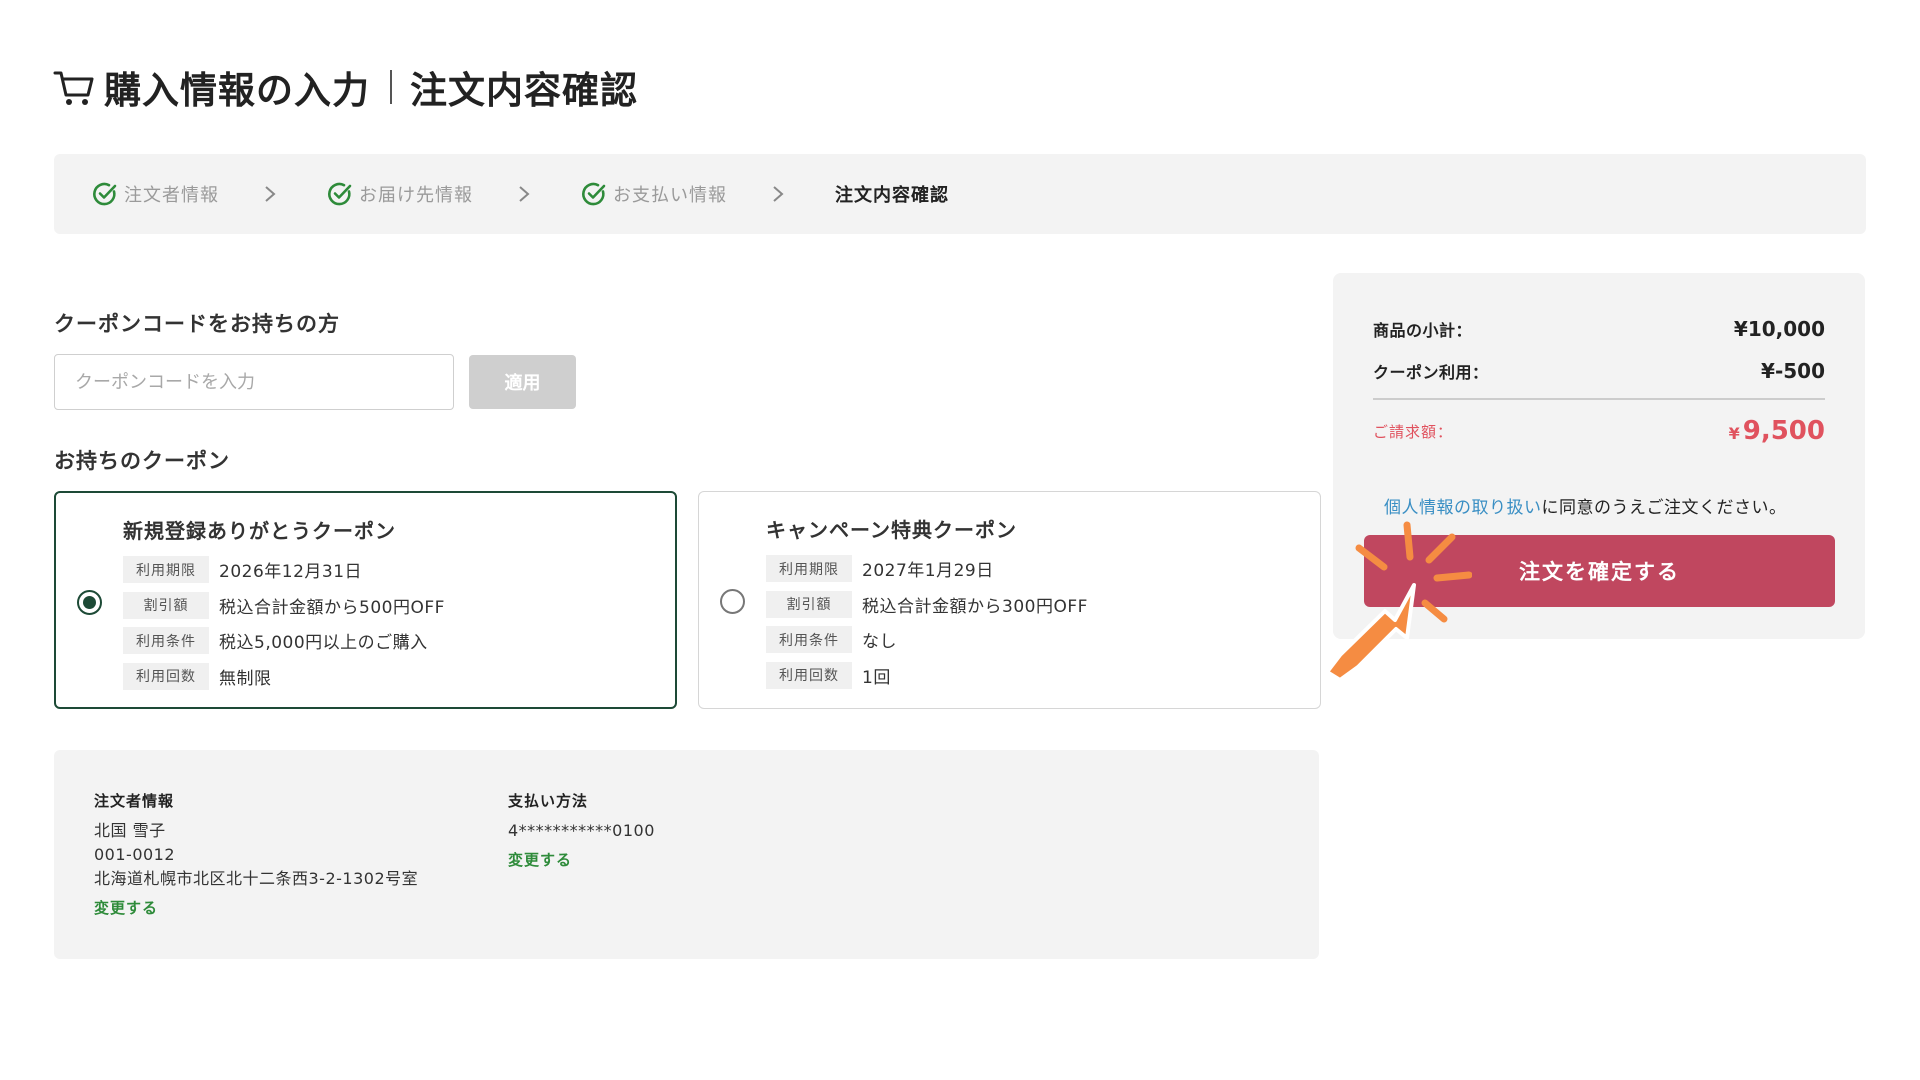 This screenshot has height=1080, width=1920. What do you see at coordinates (416, 195) in the screenshot?
I see `step-label: お届け先情報` at bounding box center [416, 195].